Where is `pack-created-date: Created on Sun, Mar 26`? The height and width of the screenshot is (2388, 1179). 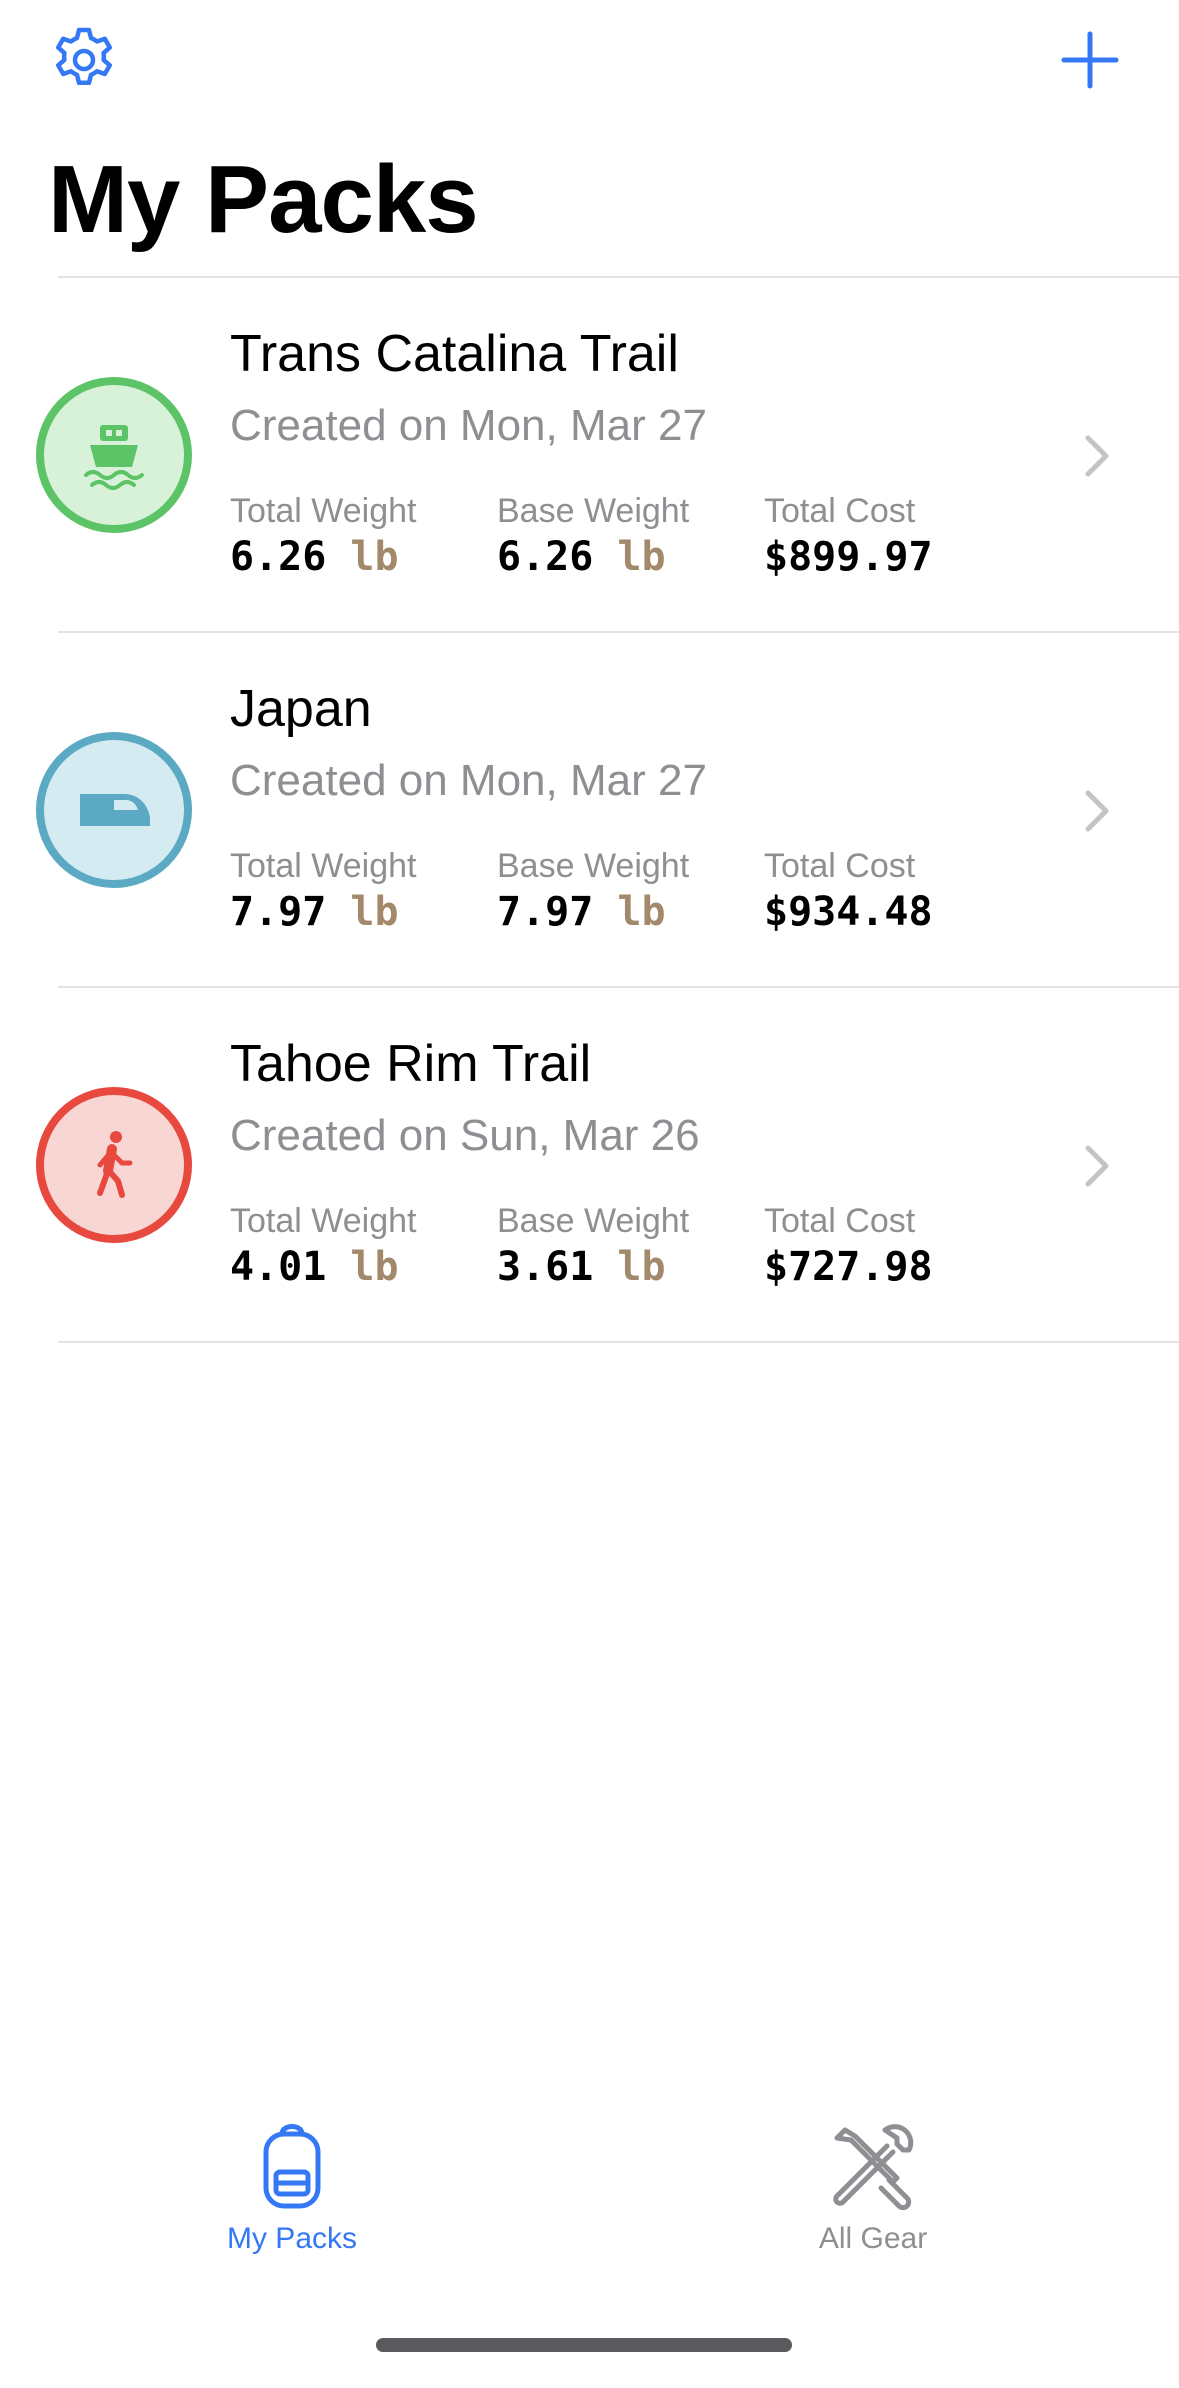
pack-created-date: Created on Sun, Mar 26 is located at coordinates (465, 1135).